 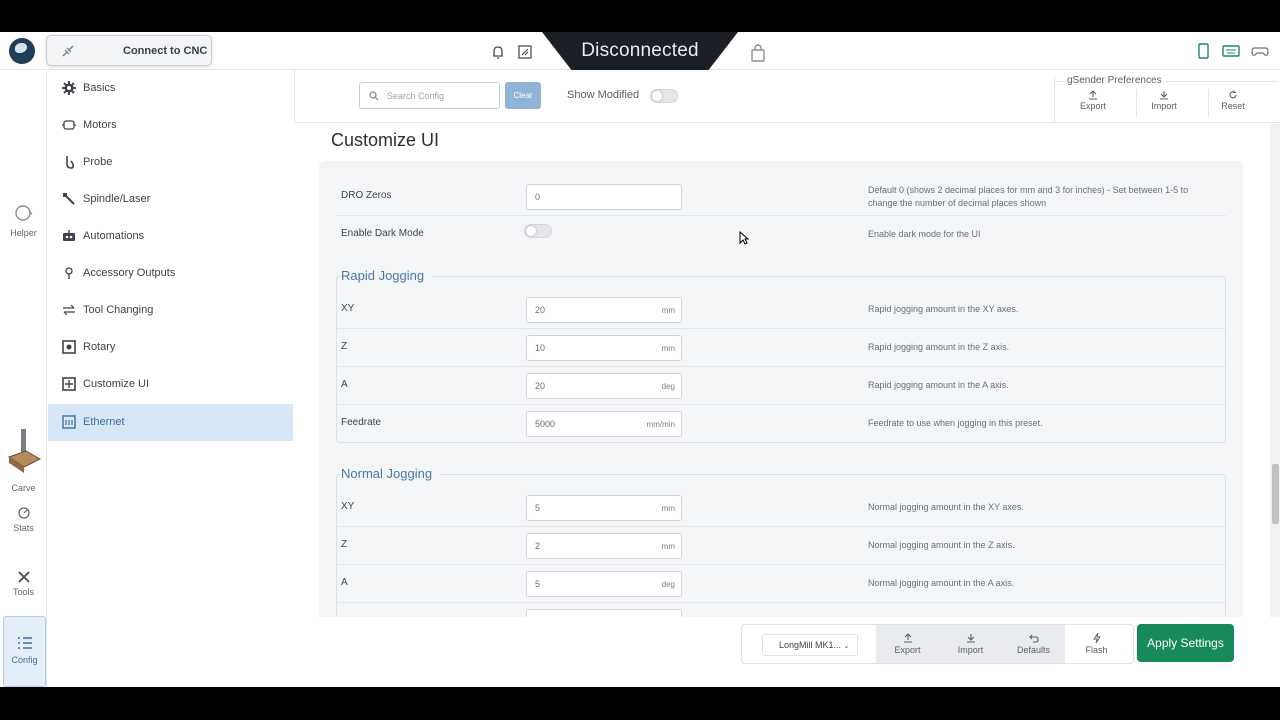 I want to click on normal-a-input: 5 deg, so click(x=604, y=584).